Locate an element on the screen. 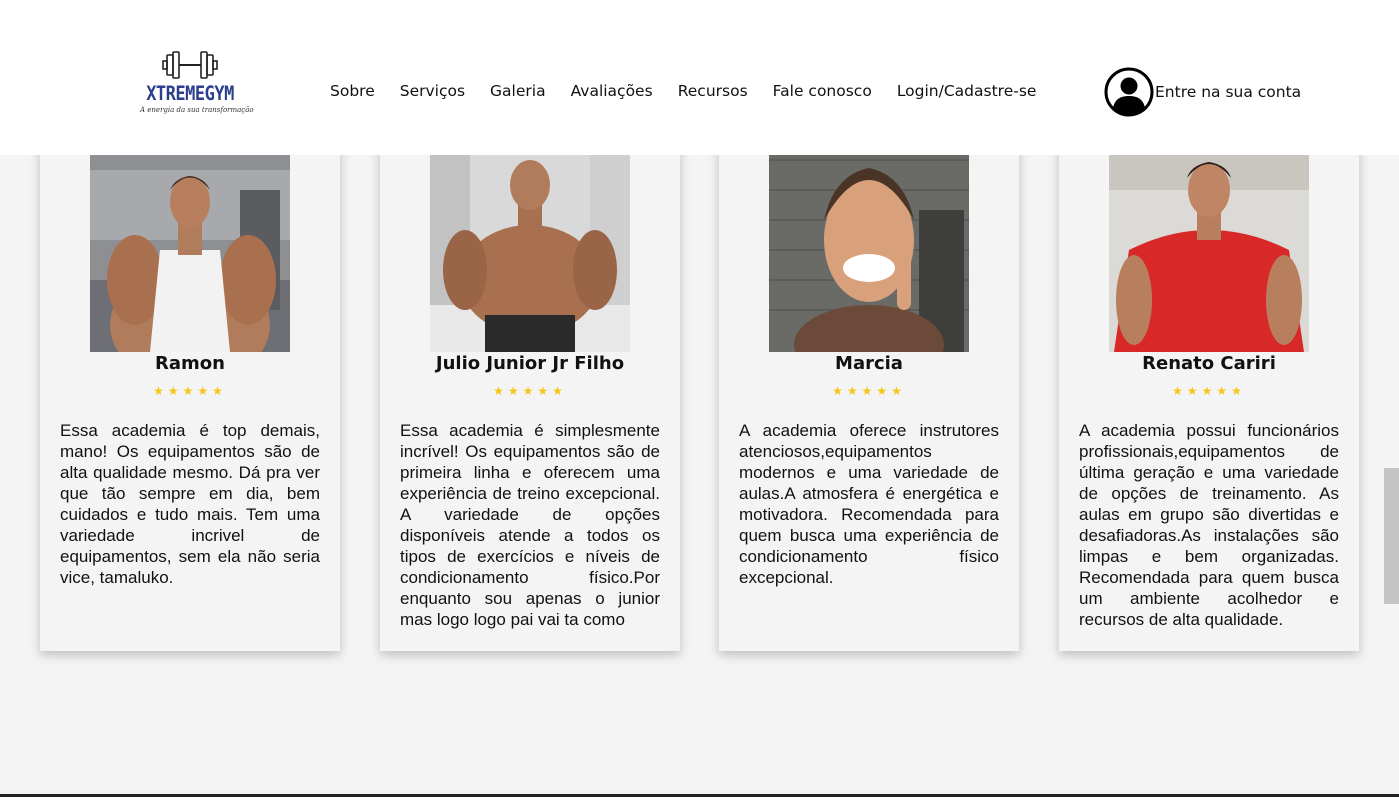 This screenshot has height=797, width=1399. brand-tagline: A energia da sua transformação is located at coordinates (197, 110).